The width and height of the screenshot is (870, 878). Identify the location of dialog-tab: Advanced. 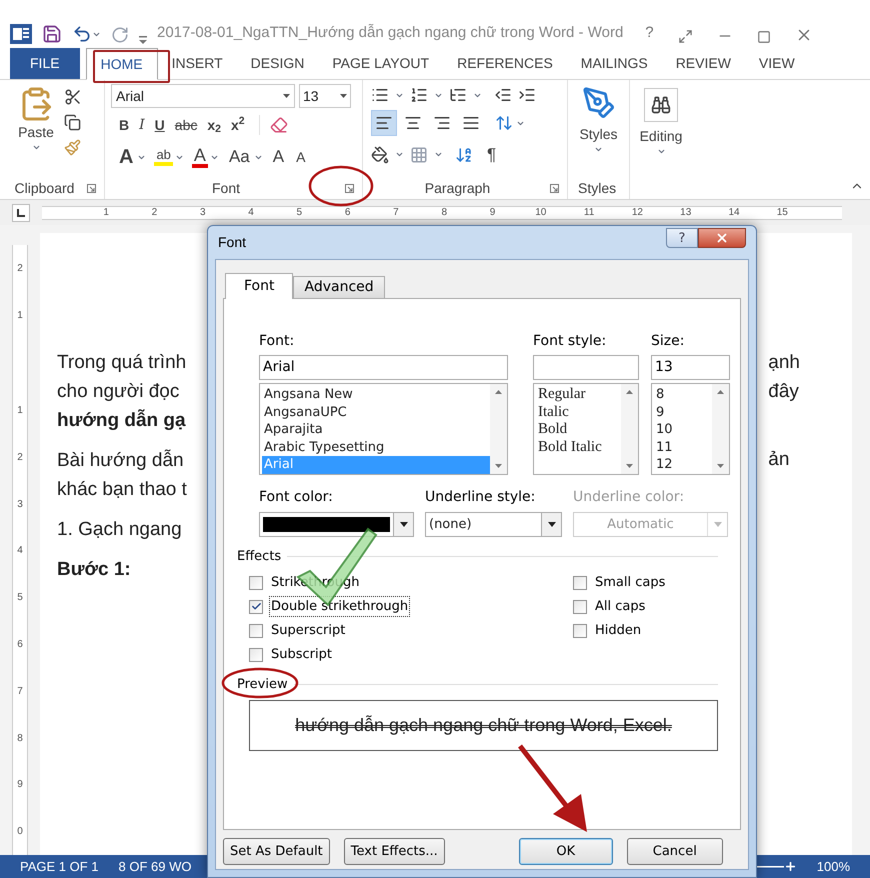
(339, 287).